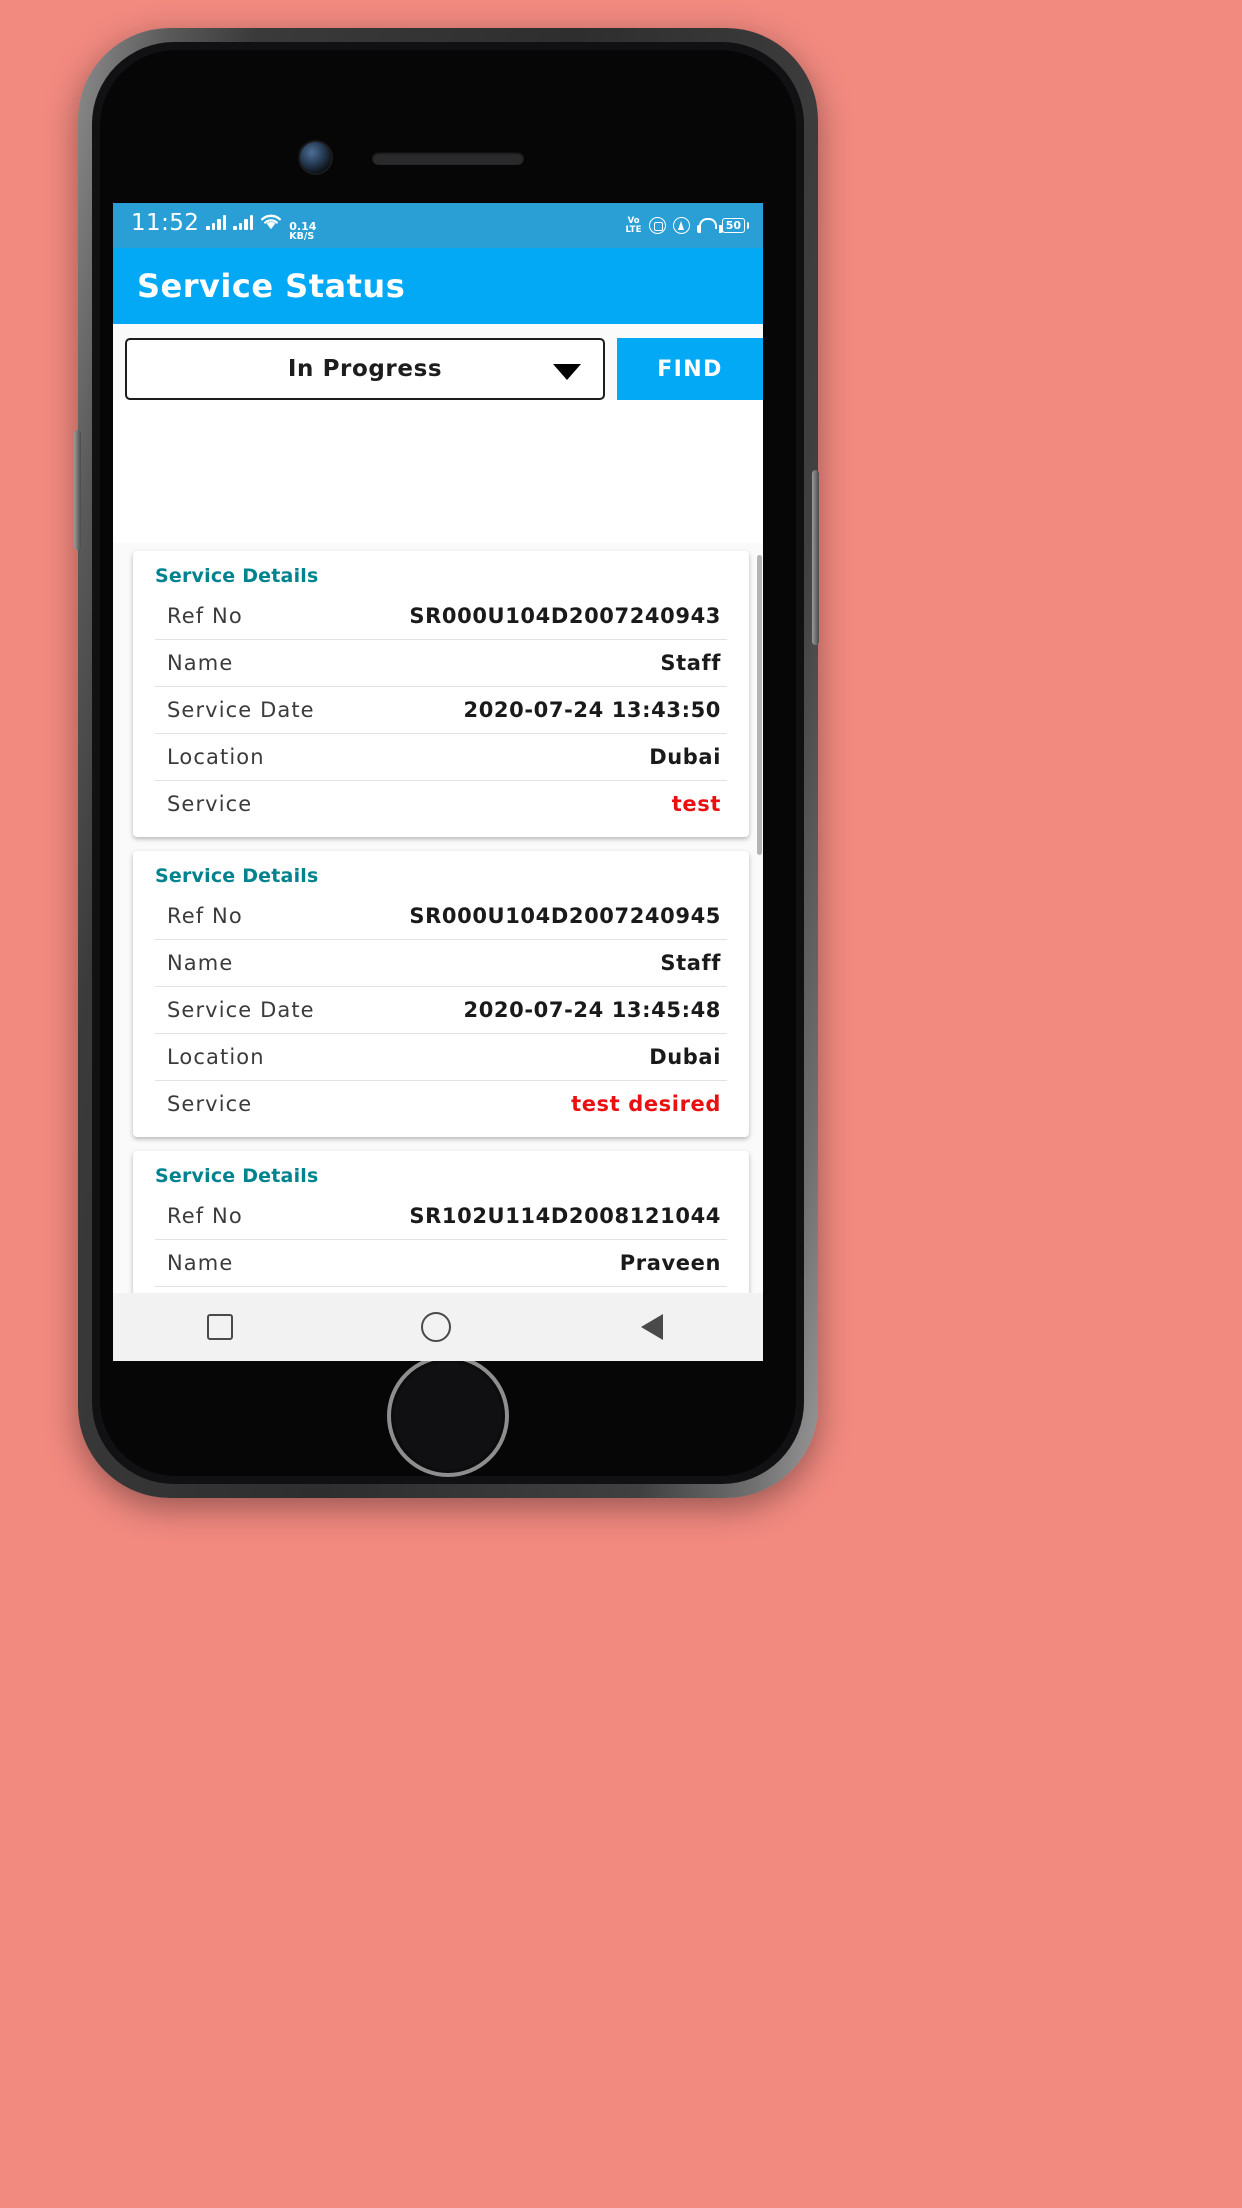  What do you see at coordinates (670, 1263) in the screenshot?
I see `row-value-name: Praveen` at bounding box center [670, 1263].